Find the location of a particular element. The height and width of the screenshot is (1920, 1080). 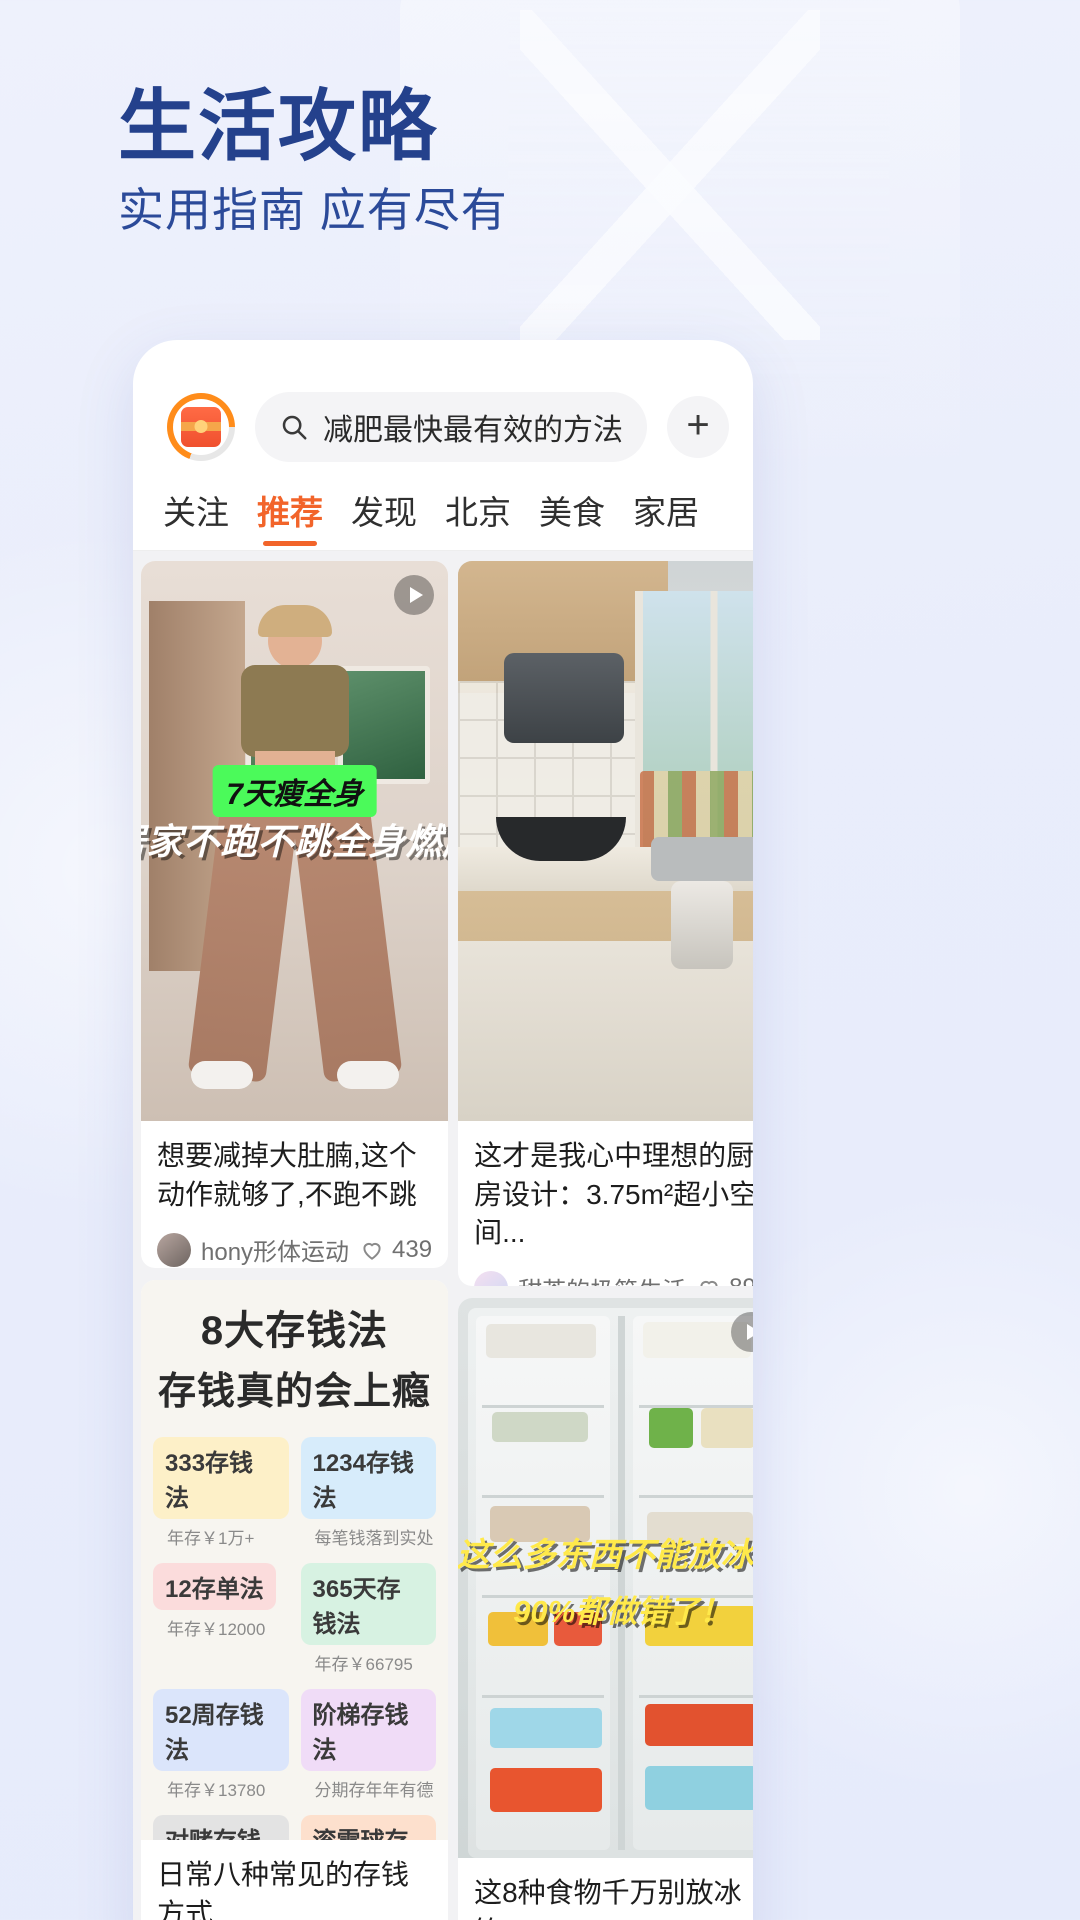

note-body-kitchen: 这才是我心中理想的厨房设计：3.75m²超小空间... 甜茶的极简生活 898 is located at coordinates (605, 1204).